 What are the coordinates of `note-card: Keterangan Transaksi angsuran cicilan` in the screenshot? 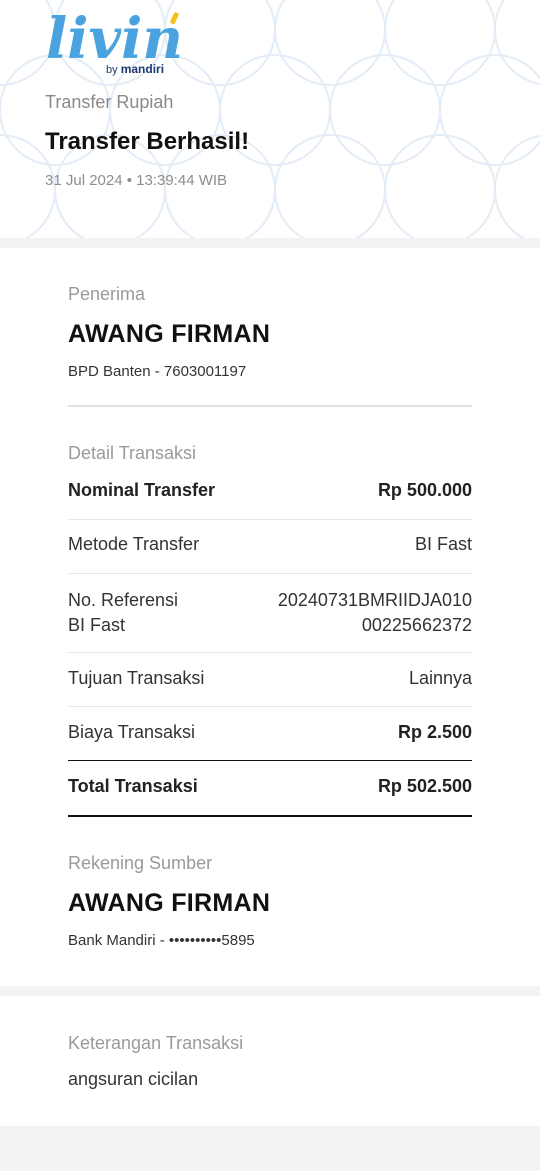 It's located at (270, 1061).